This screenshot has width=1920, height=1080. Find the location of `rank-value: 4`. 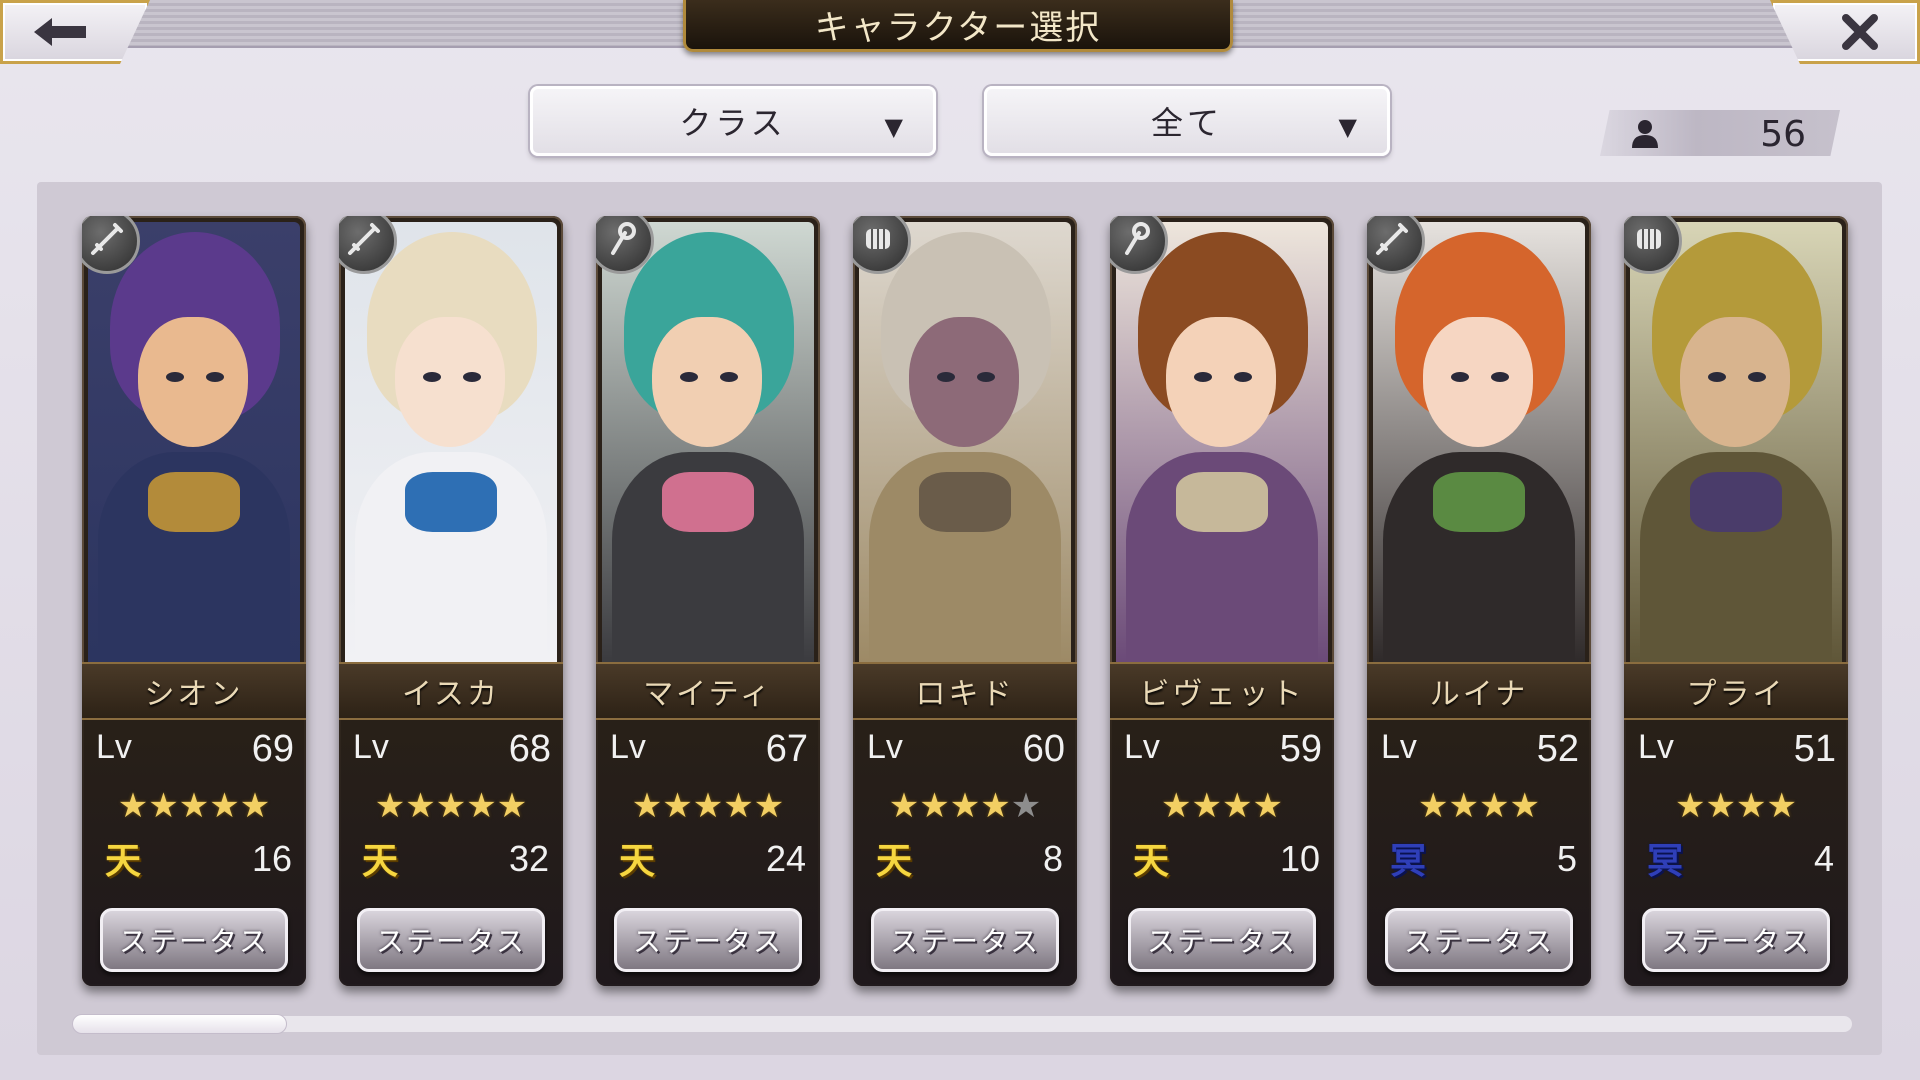

rank-value: 4 is located at coordinates (1823, 858).